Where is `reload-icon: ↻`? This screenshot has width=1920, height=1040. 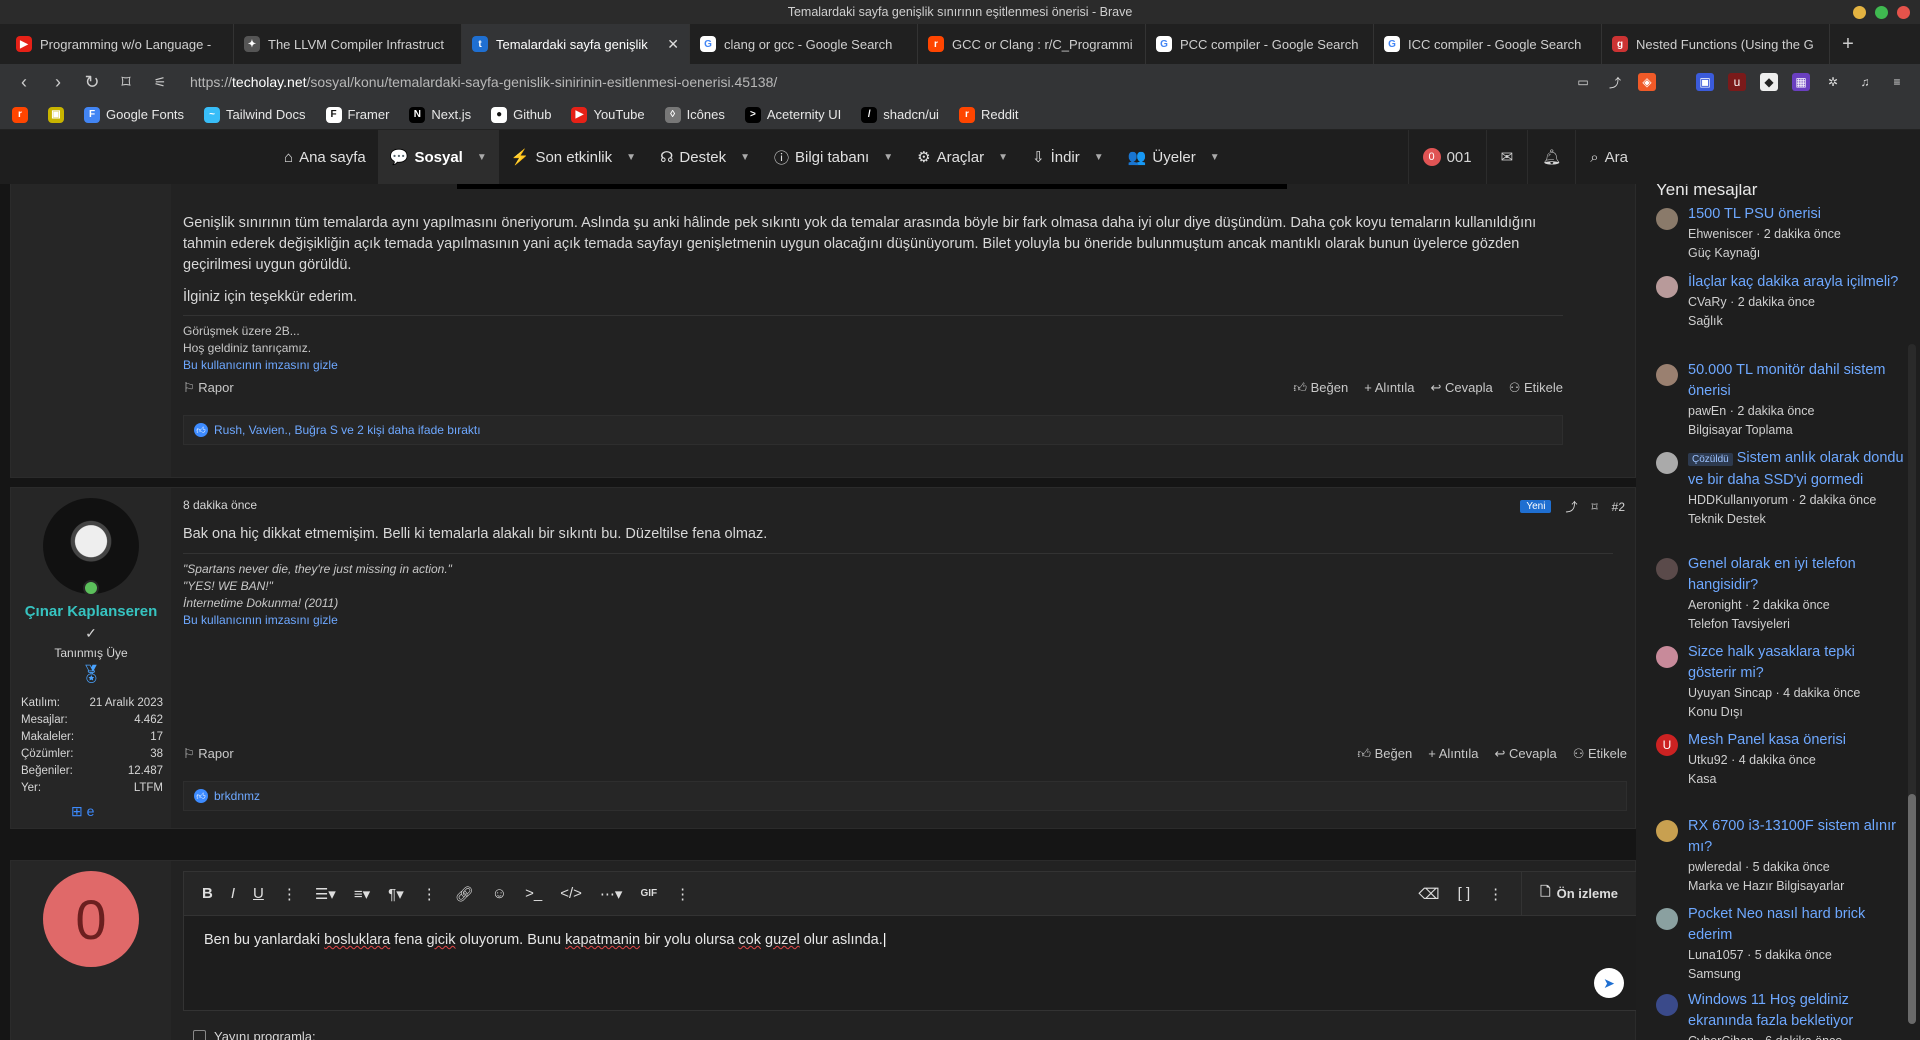 reload-icon: ↻ is located at coordinates (92, 82).